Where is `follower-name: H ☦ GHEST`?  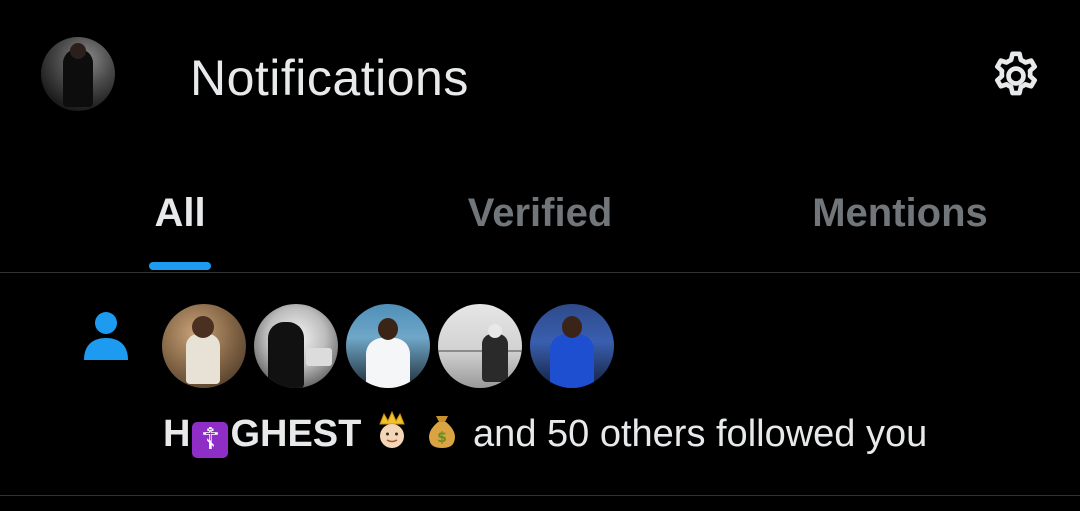
follower-name: H ☦ GHEST is located at coordinates (262, 435).